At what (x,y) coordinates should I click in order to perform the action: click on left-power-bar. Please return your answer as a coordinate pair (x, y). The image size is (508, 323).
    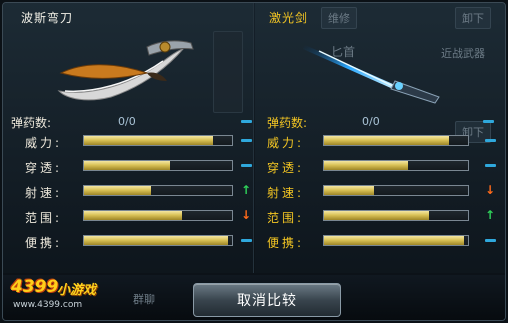
    Looking at the image, I should click on (158, 140).